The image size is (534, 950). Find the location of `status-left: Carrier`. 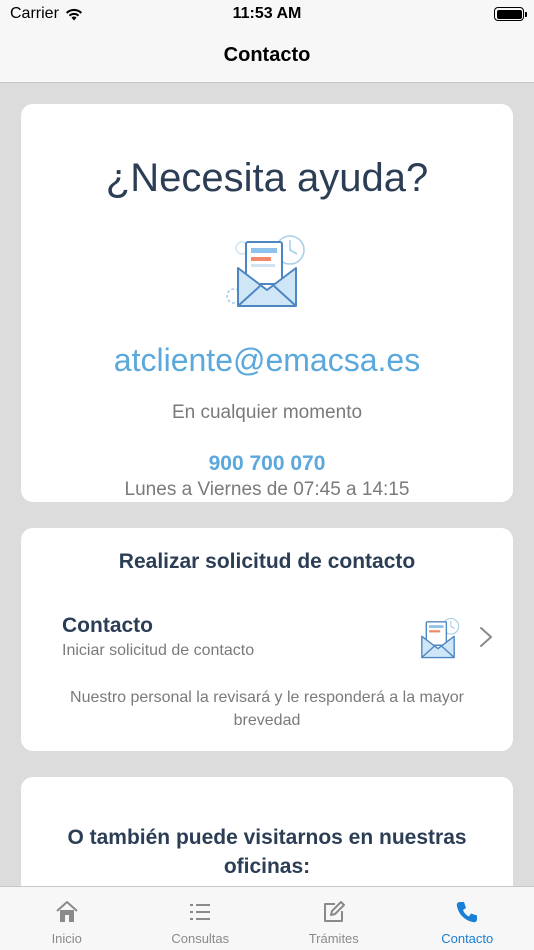

status-left: Carrier is located at coordinates (46, 14).